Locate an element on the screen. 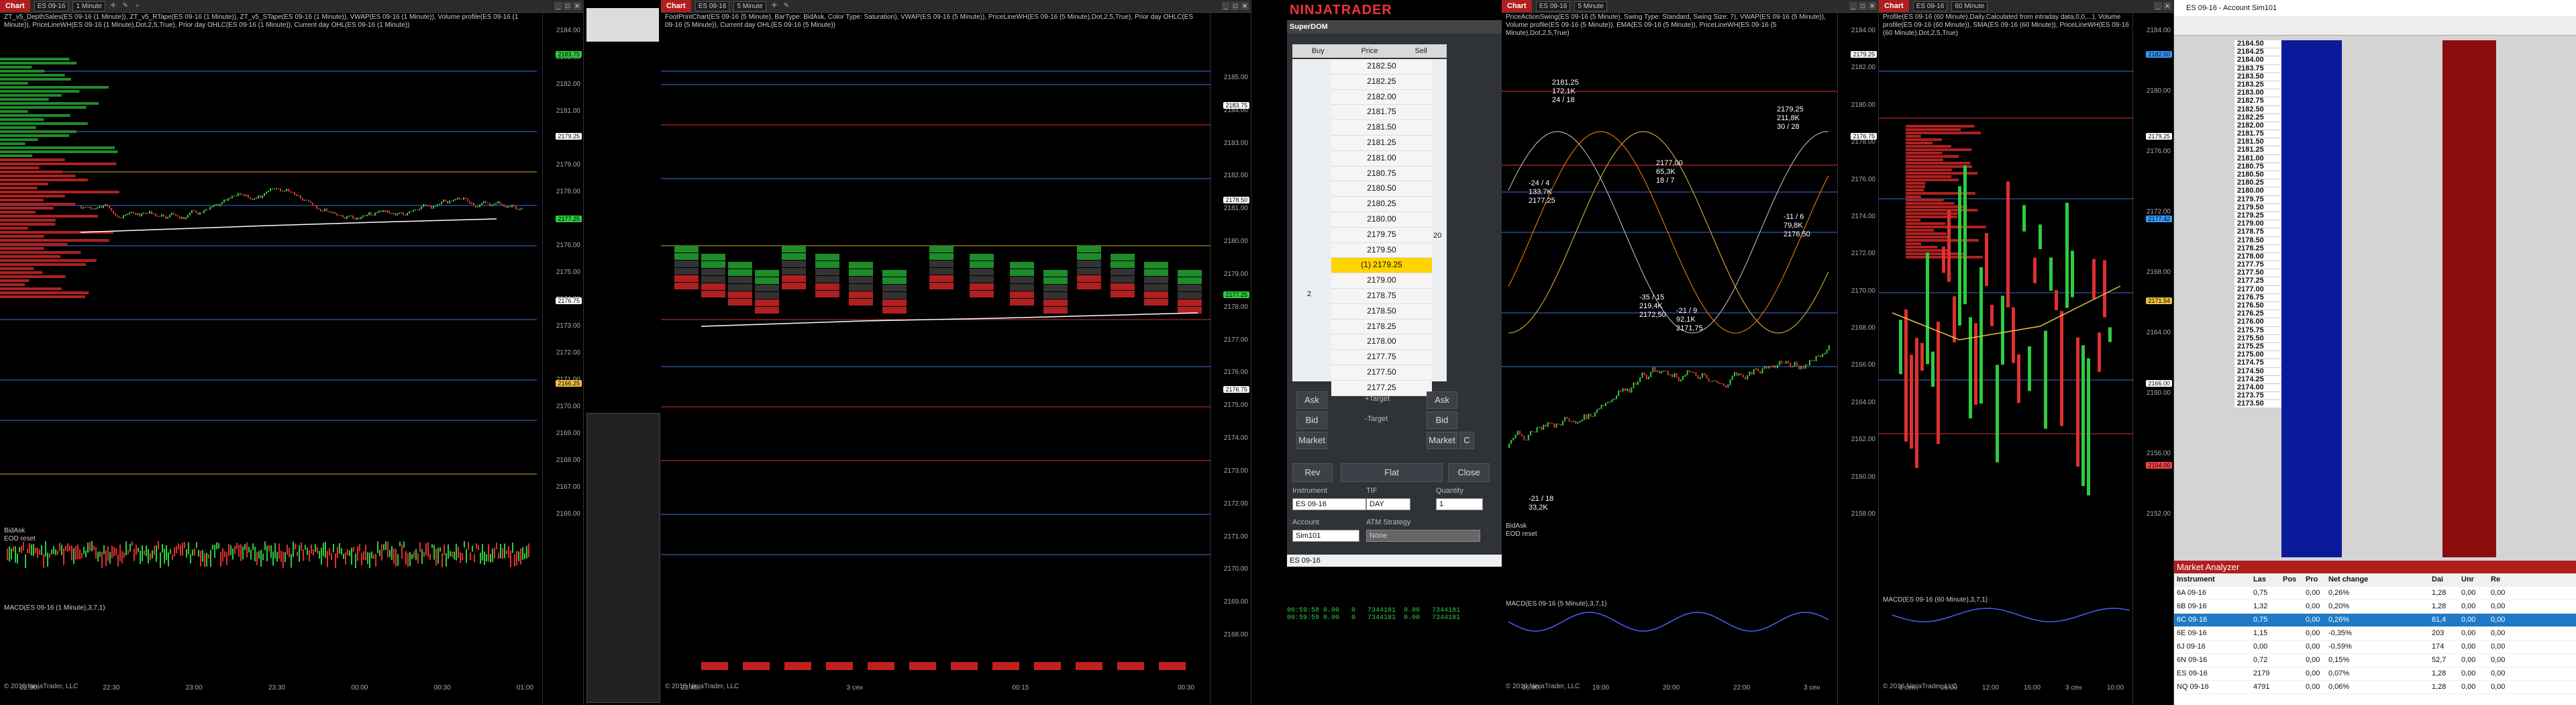 The image size is (2576, 705). ladder-price-row: 2181.00 is located at coordinates (1381, 158).